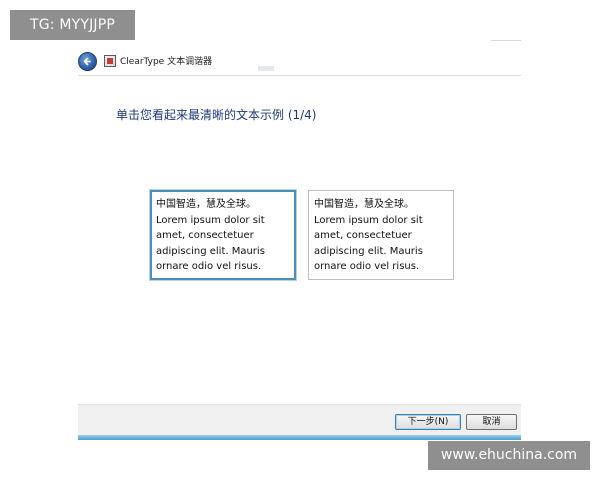 The width and height of the screenshot is (600, 480). What do you see at coordinates (216, 115) in the screenshot?
I see `page-heading: 单击您看起来最清晰的文本示例 (1/4)` at bounding box center [216, 115].